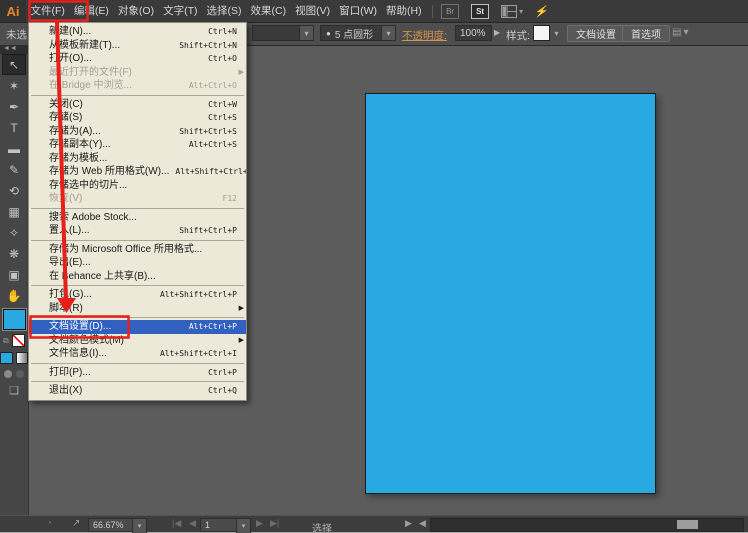  I want to click on opacity-value: 100%, so click(473, 33).